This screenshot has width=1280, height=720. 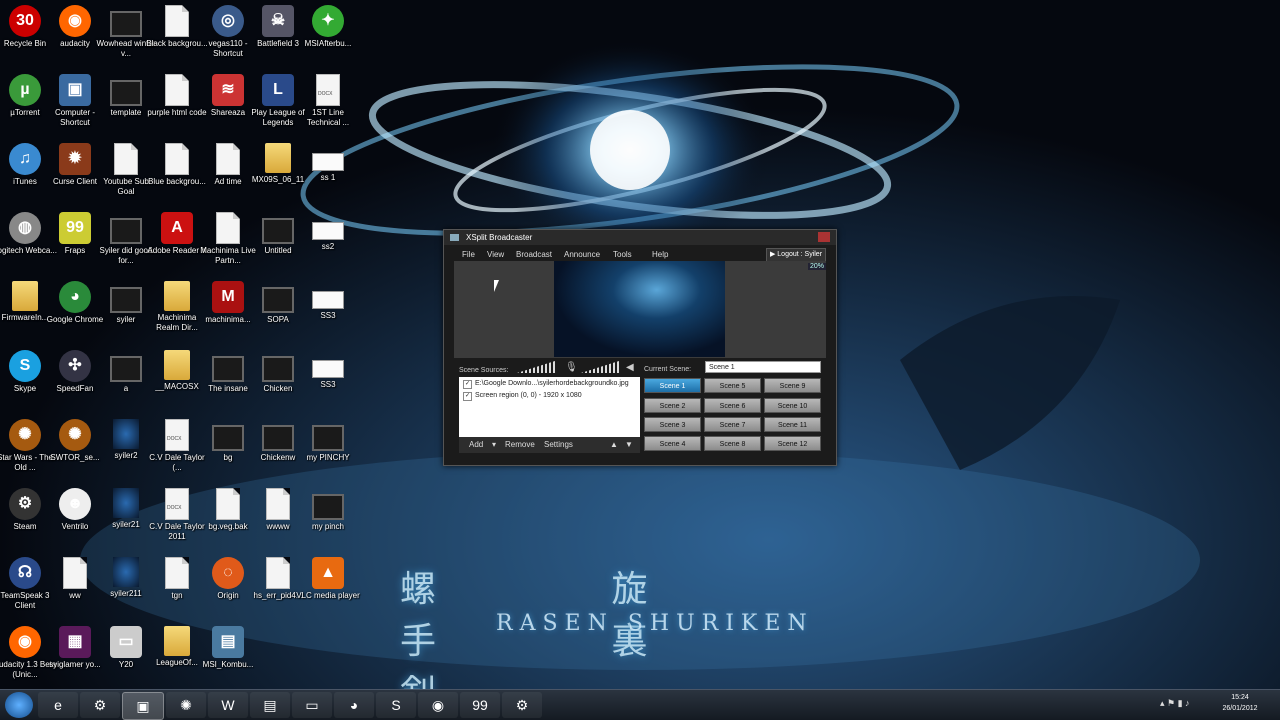 What do you see at coordinates (622, 254) in the screenshot?
I see `menu-tools: Tools` at bounding box center [622, 254].